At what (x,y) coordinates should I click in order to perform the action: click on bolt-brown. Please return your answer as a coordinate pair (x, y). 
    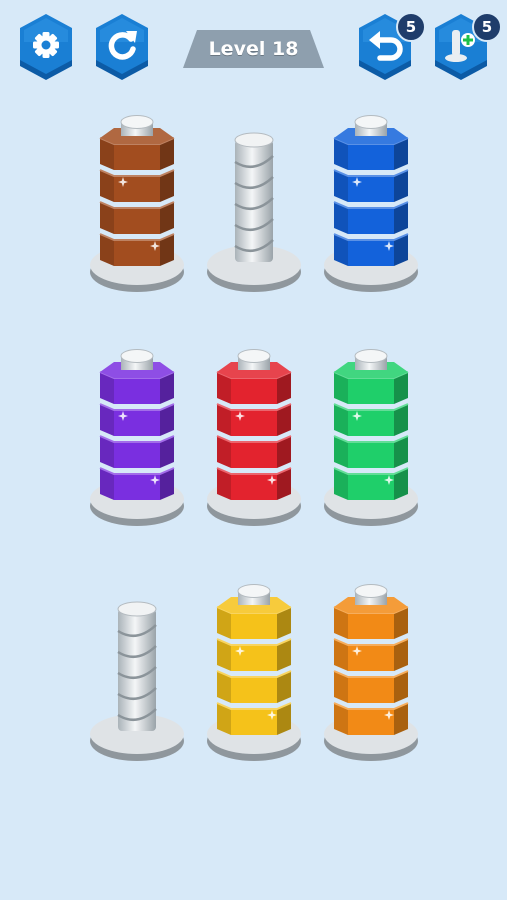
    Looking at the image, I should click on (137, 204).